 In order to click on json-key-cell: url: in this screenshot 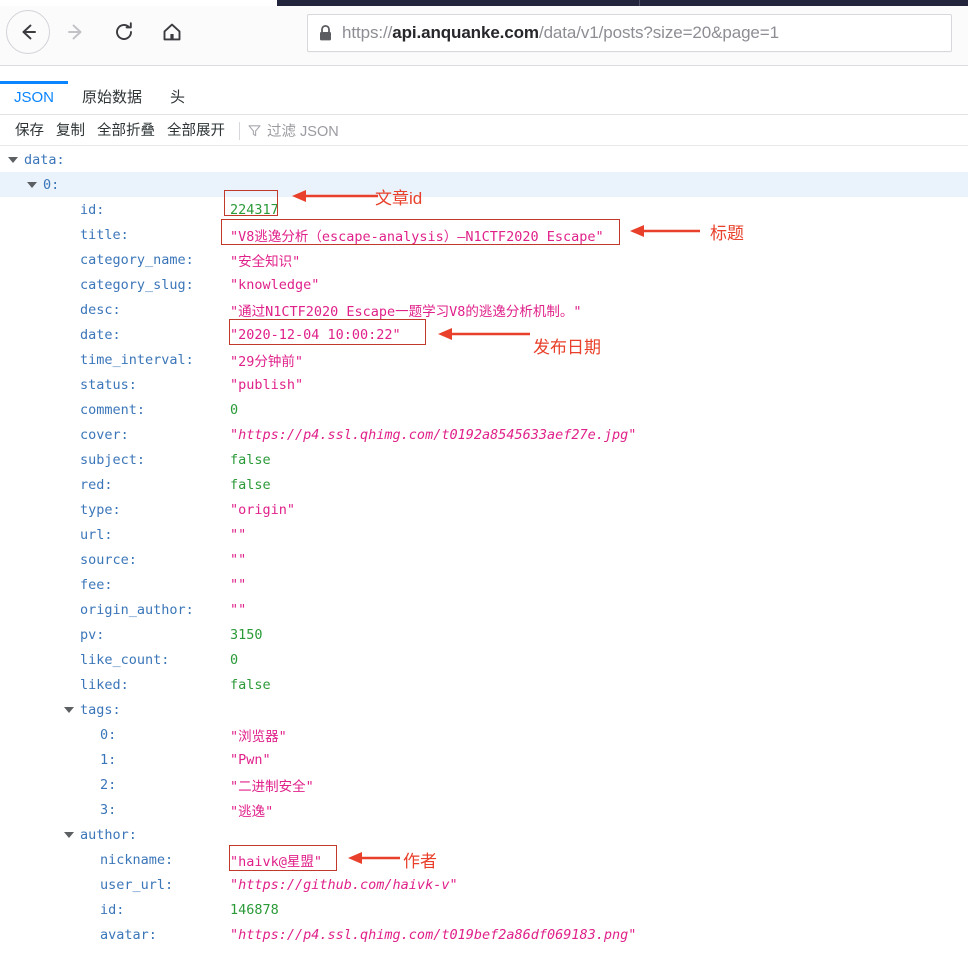, I will do `click(484, 535)`.